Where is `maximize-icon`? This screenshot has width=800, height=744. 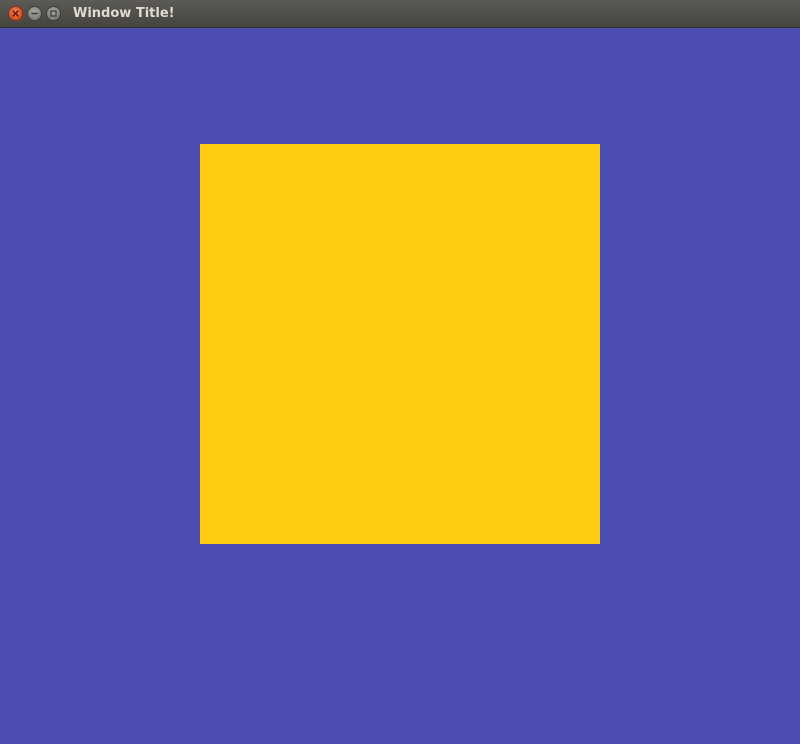
maximize-icon is located at coordinates (53, 13).